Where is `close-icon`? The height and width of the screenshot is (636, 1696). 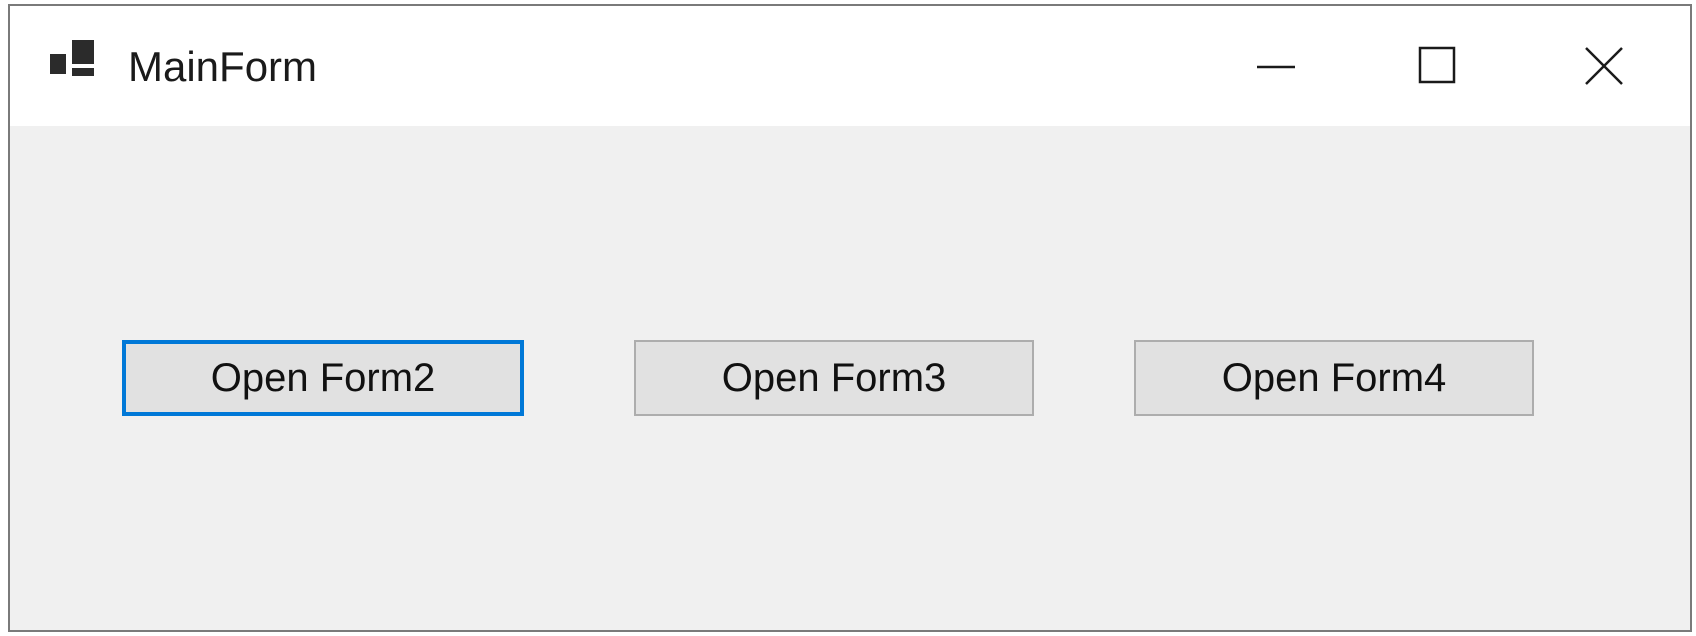 close-icon is located at coordinates (1604, 66).